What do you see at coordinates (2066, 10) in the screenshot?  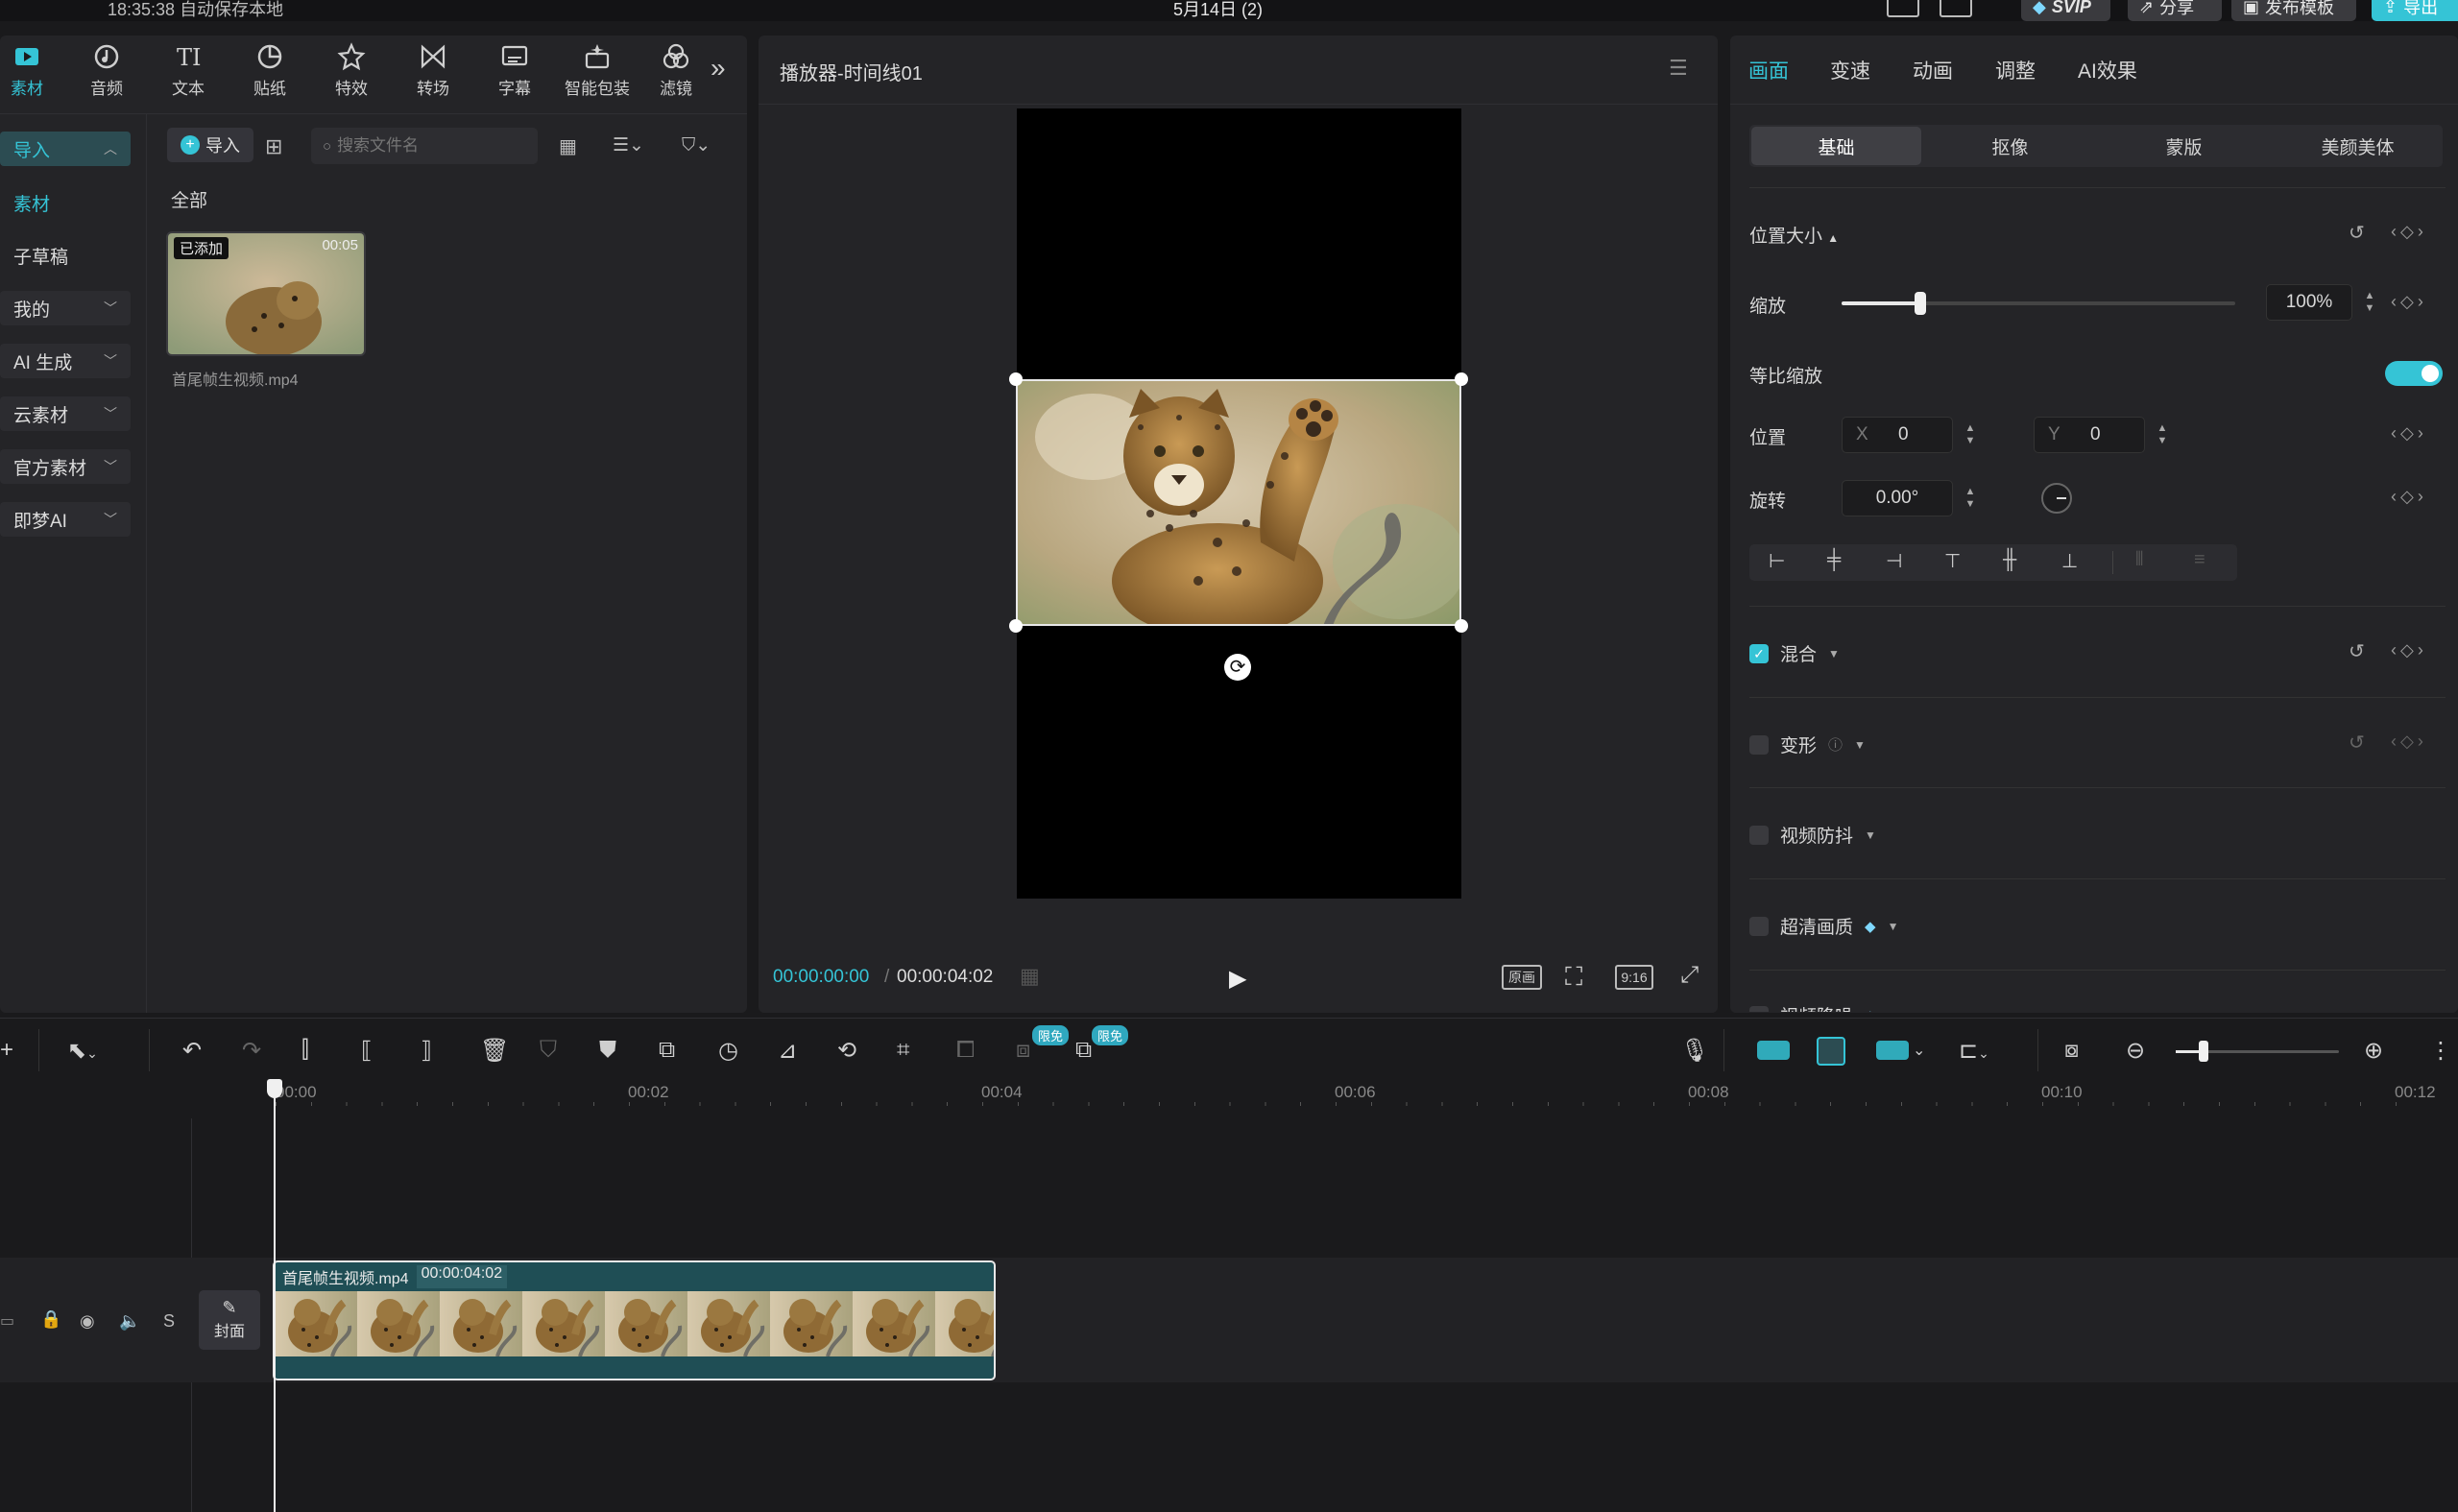 I see `svip-button: ◆ SVIP` at bounding box center [2066, 10].